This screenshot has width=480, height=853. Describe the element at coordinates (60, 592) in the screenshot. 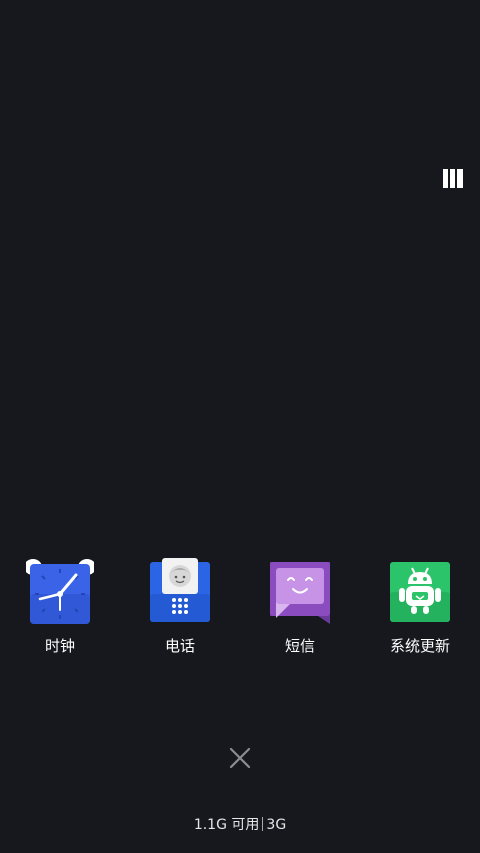

I see `clock-icon` at that location.